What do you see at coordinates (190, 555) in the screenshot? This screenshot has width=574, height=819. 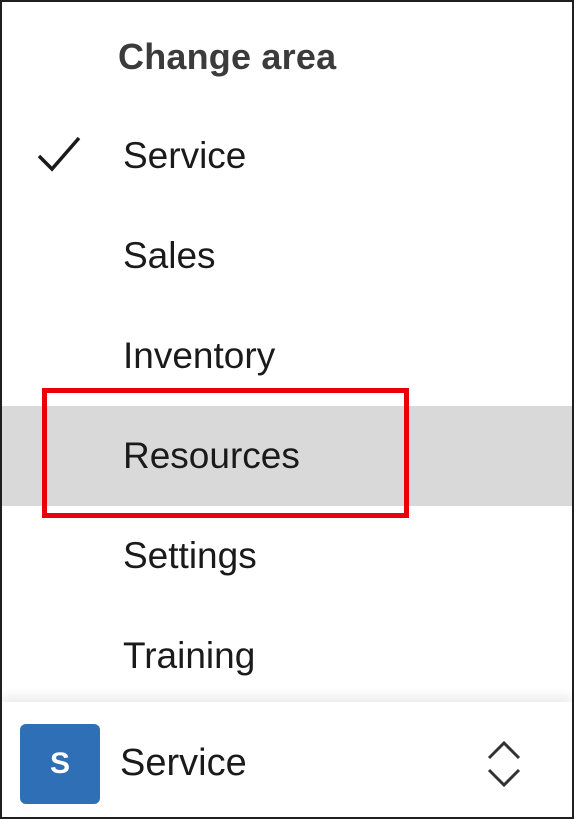 I see `menu-item-label: Settings` at bounding box center [190, 555].